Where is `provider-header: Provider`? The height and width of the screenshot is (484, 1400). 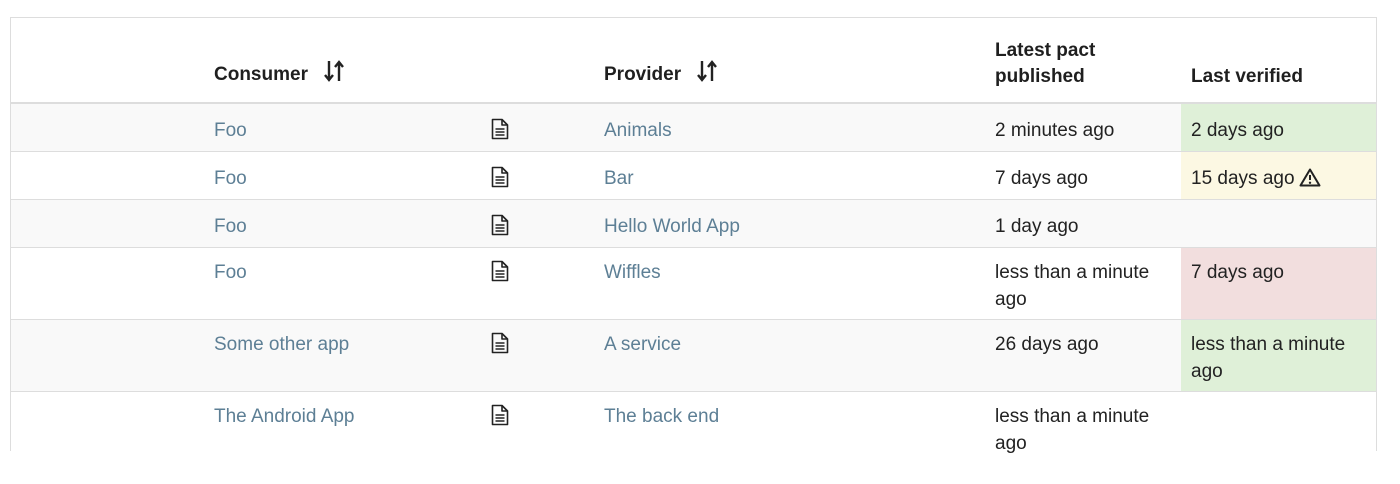
provider-header: Provider is located at coordinates (789, 61).